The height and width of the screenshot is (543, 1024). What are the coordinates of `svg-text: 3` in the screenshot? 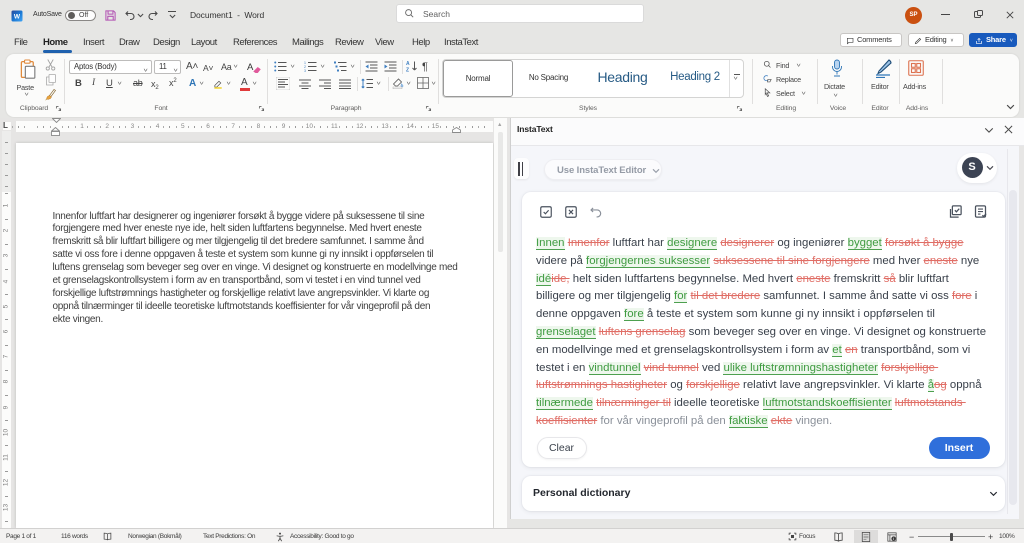 It's located at (305, 70).